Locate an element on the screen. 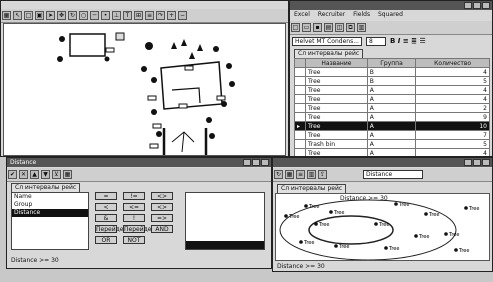  align-icon: ≡ is located at coordinates (406, 41).